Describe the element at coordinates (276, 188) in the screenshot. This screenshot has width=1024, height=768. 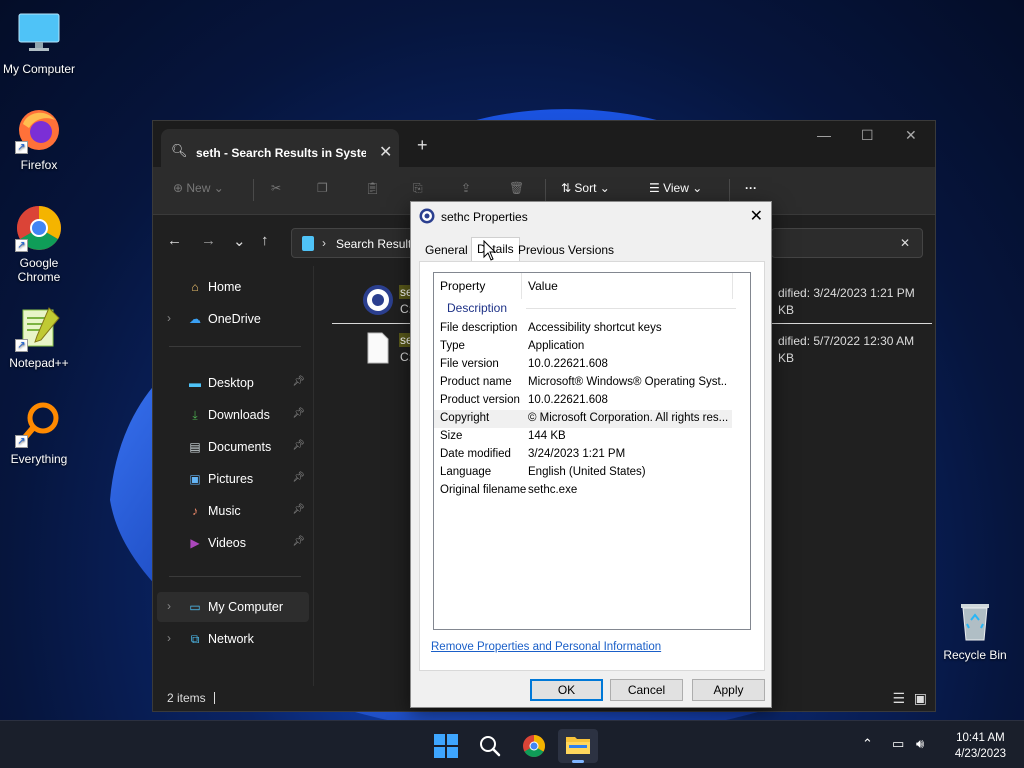
I see `cut-icon: ✂` at that location.